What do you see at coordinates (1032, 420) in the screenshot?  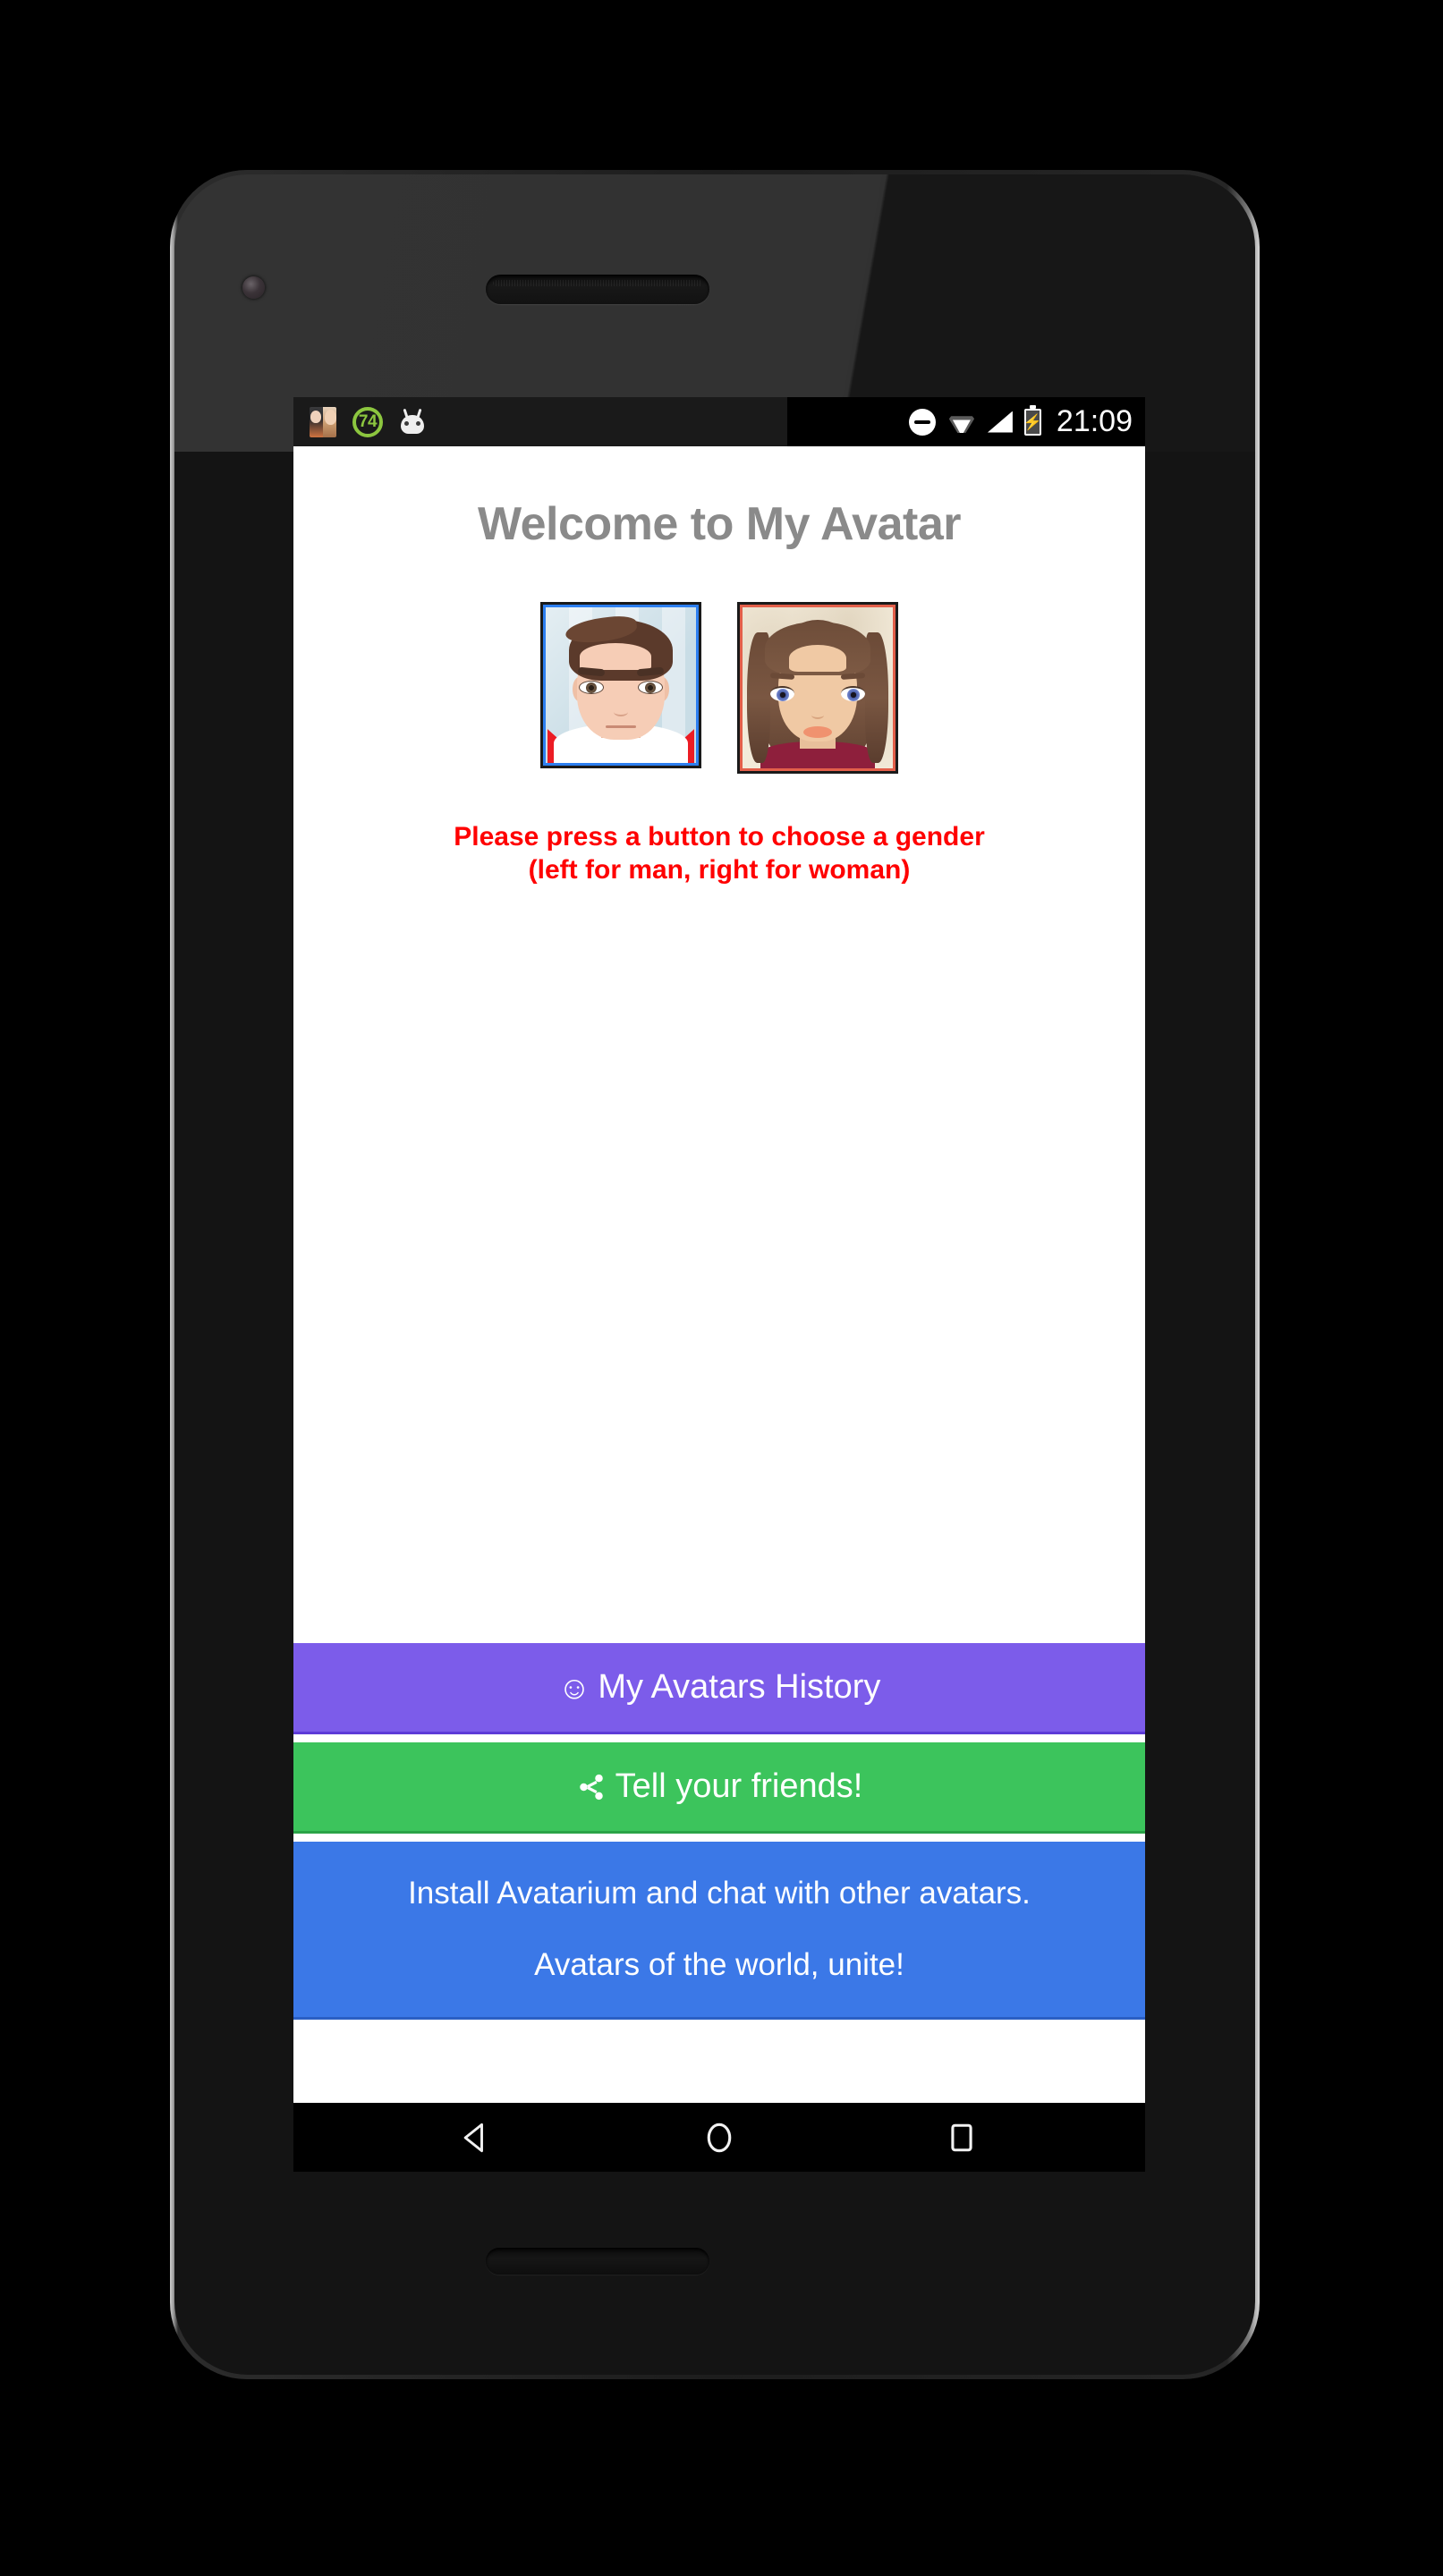 I see `battery-charging-icon: ⚡` at bounding box center [1032, 420].